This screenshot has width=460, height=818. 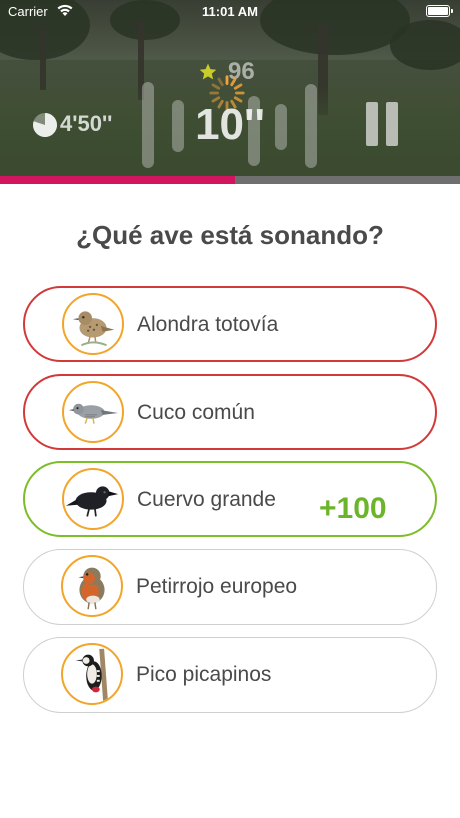 What do you see at coordinates (204, 674) in the screenshot?
I see `answer-label: Pico picapinos` at bounding box center [204, 674].